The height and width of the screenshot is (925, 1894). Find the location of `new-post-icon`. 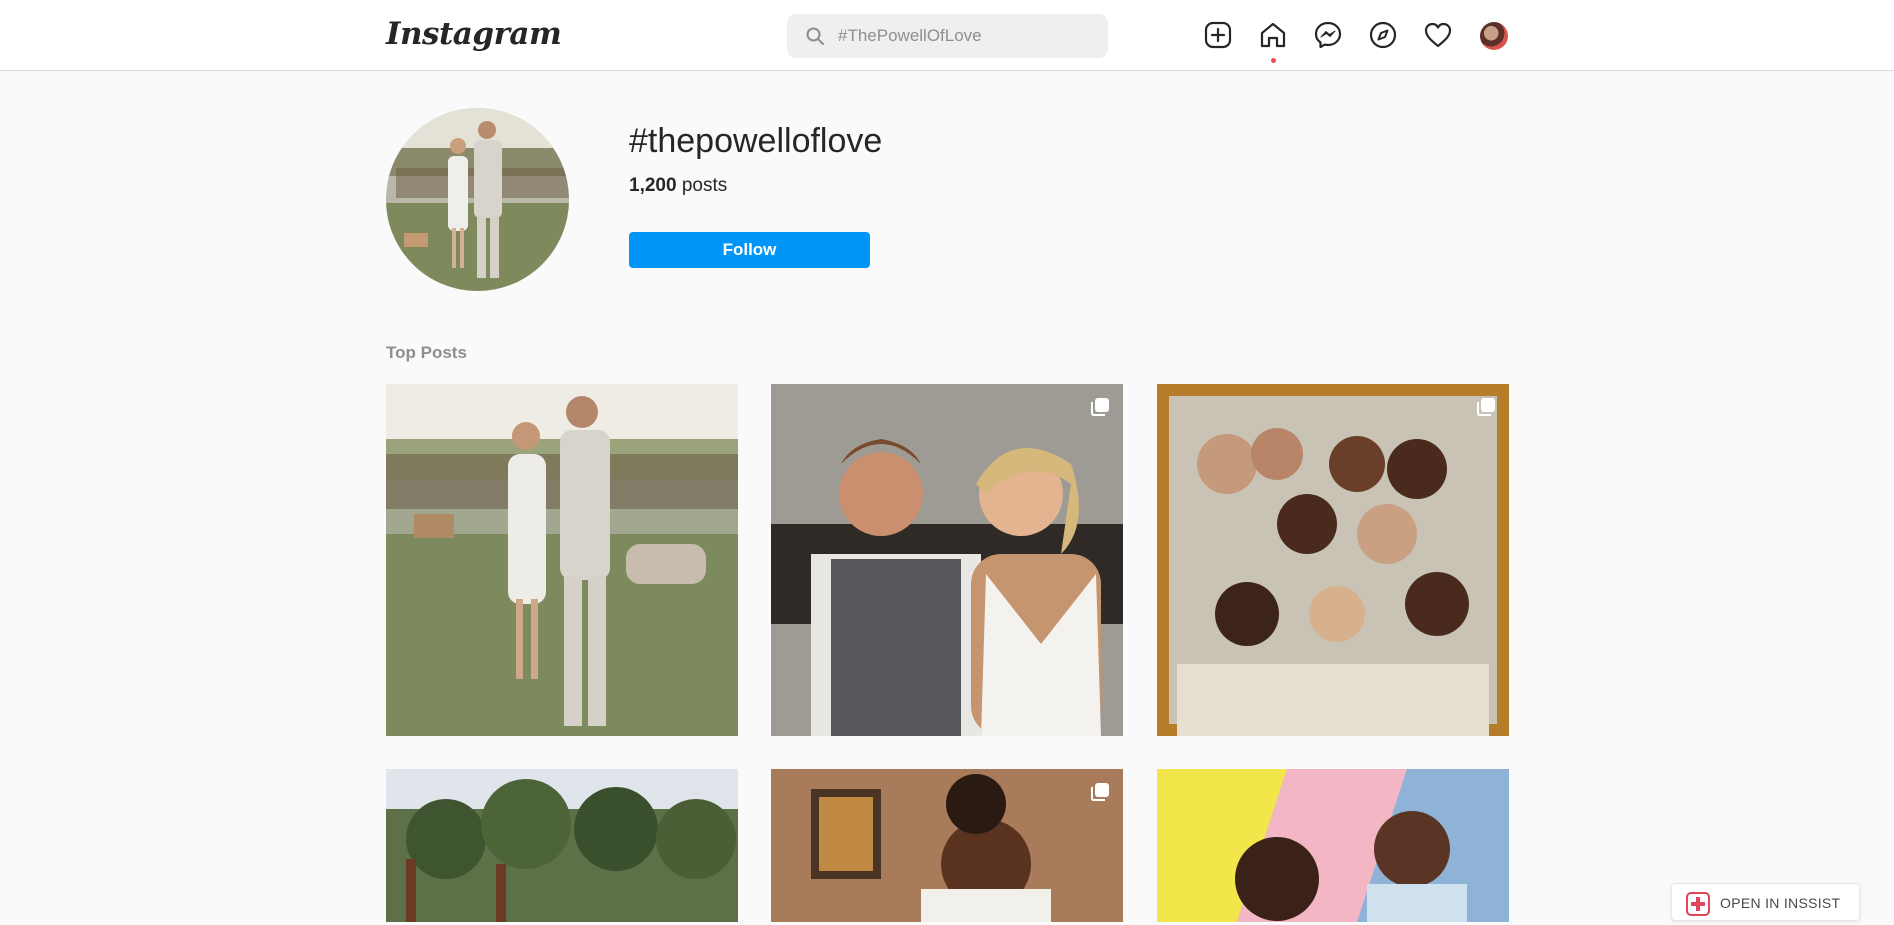

new-post-icon is located at coordinates (1218, 35).